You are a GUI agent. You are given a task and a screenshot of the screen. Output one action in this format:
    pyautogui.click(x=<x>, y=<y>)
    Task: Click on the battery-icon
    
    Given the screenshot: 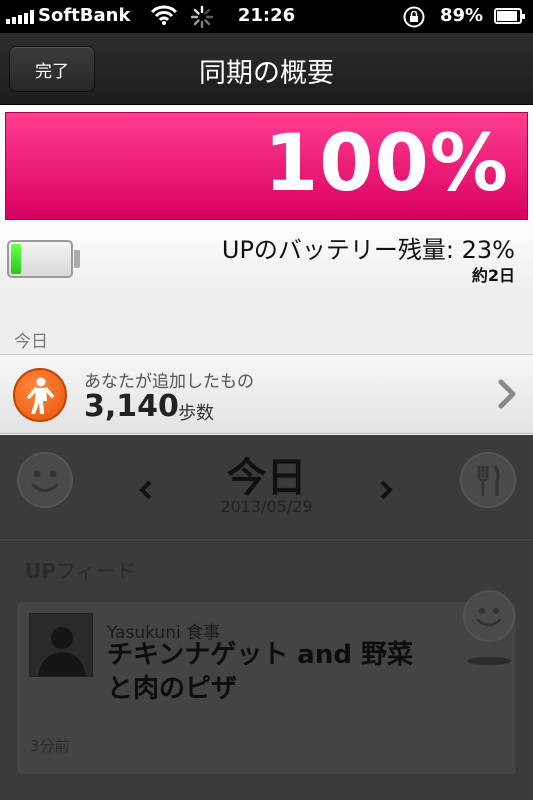 What is the action you would take?
    pyautogui.click(x=509, y=16)
    